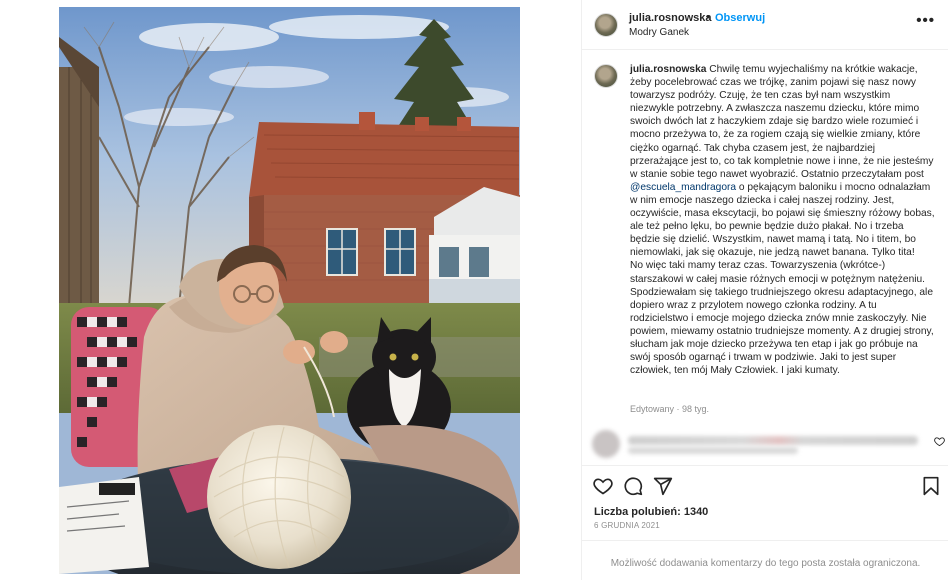  I want to click on caption-username: julia.rosnowska, so click(668, 69).